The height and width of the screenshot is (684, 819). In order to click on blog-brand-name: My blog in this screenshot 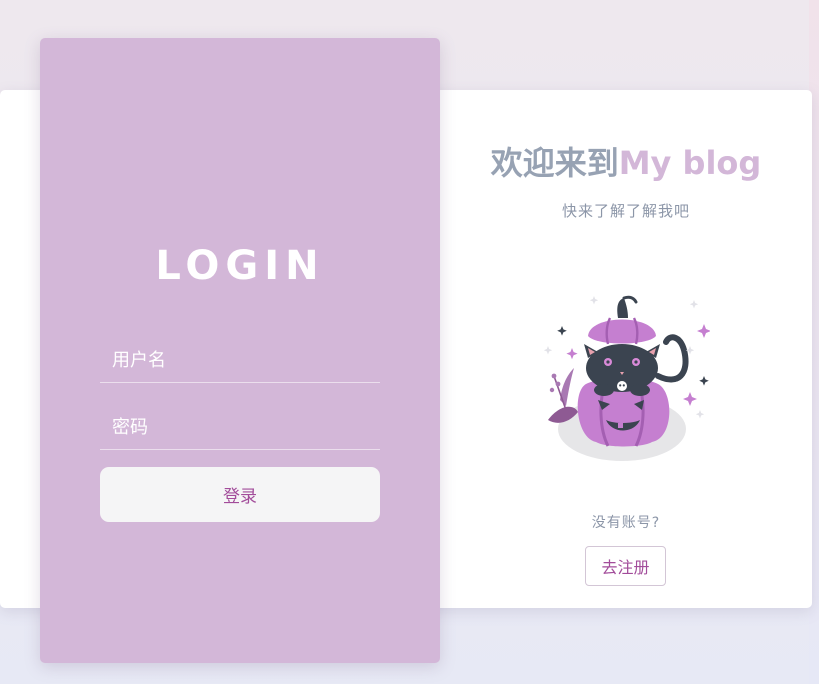, I will do `click(690, 163)`.